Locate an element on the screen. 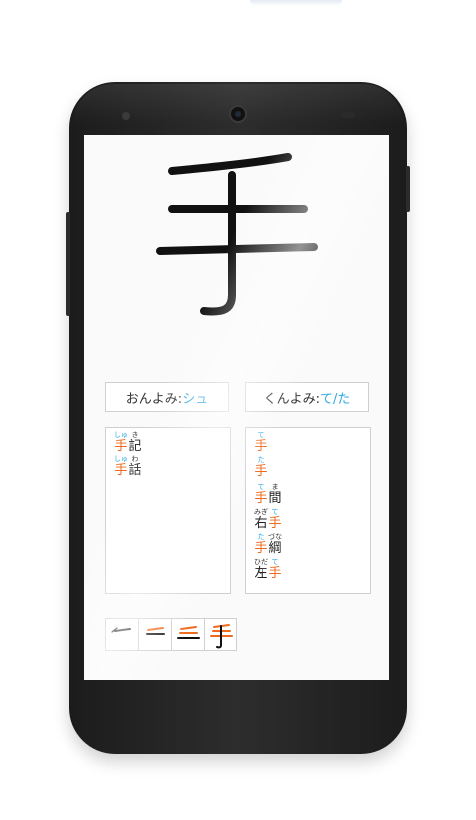 This screenshot has height=820, width=476. kun-word-tazuna: た づな 手 綱 is located at coordinates (268, 544).